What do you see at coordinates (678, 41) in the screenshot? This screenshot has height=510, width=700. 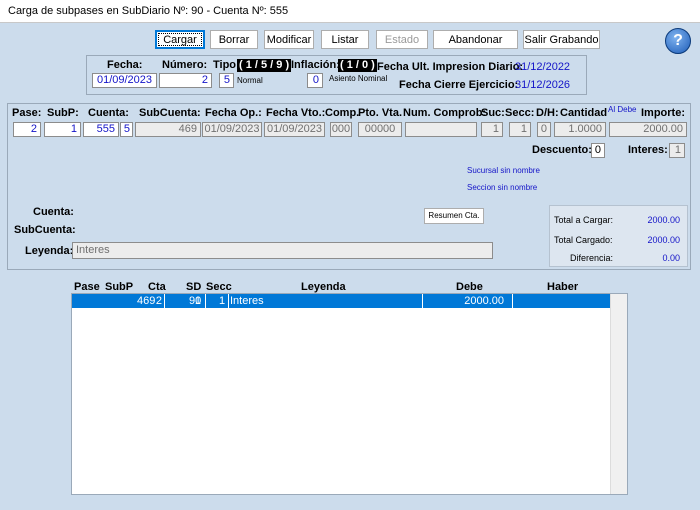 I see `help-icon: ?` at bounding box center [678, 41].